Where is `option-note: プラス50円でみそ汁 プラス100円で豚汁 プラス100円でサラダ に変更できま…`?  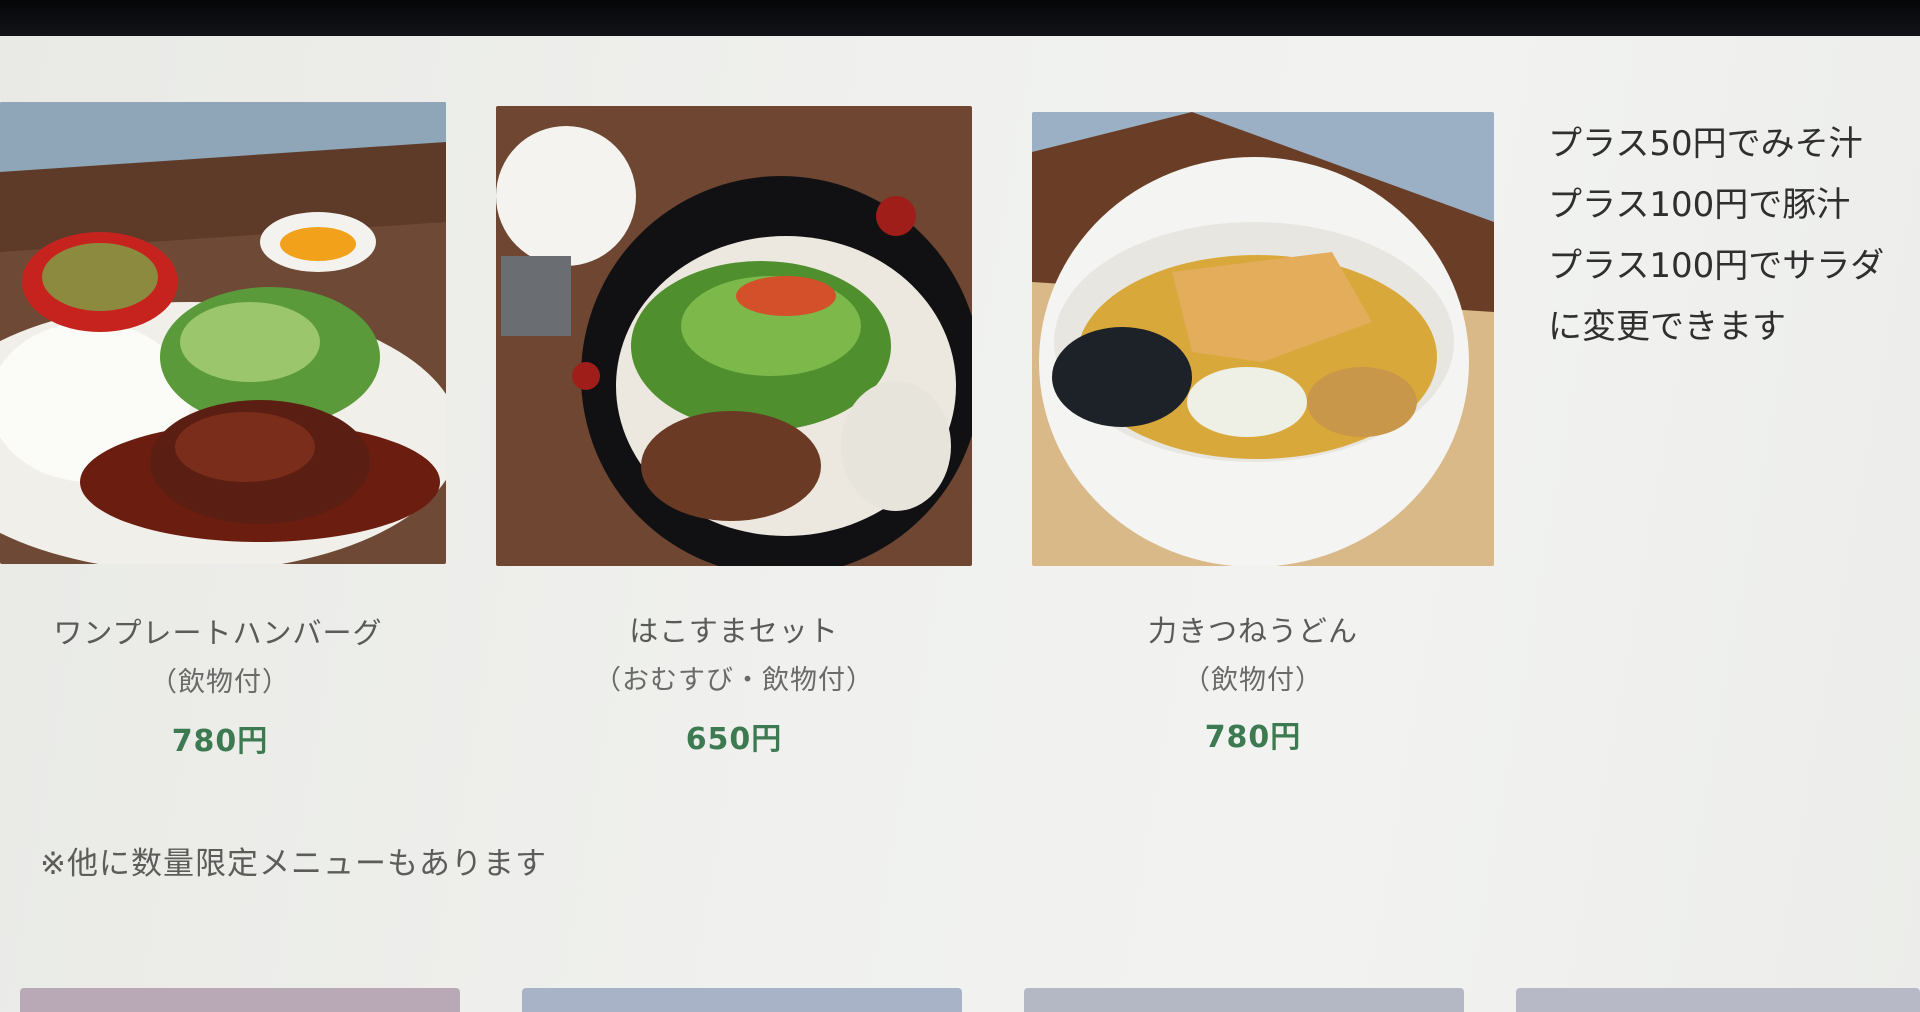 option-note: プラス50円でみそ汁 プラス100円で豚汁 プラス100円でサラダ に変更できま… is located at coordinates (1728, 236).